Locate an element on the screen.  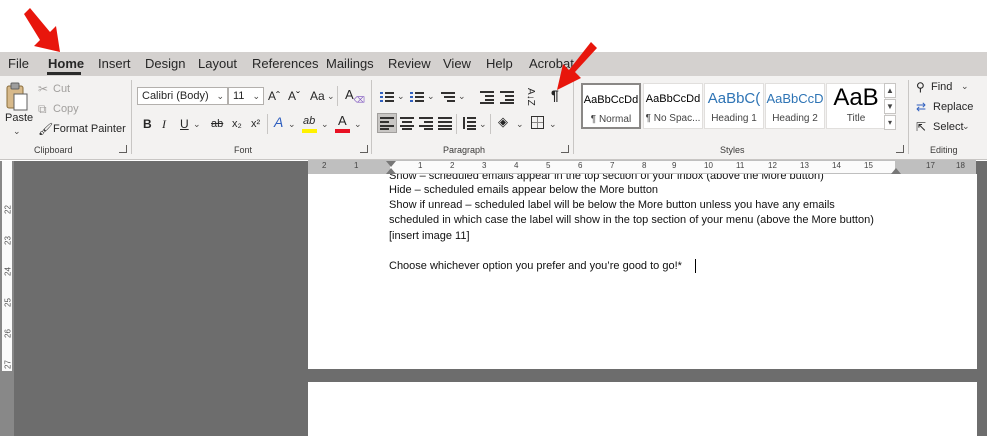
bullets-icon is located at coordinates (387, 97).